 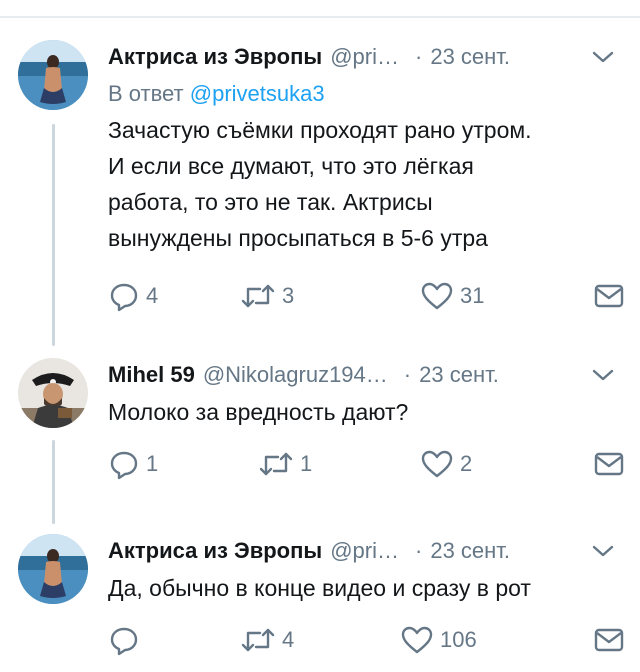 What do you see at coordinates (152, 463) in the screenshot?
I see `reply-count: 1` at bounding box center [152, 463].